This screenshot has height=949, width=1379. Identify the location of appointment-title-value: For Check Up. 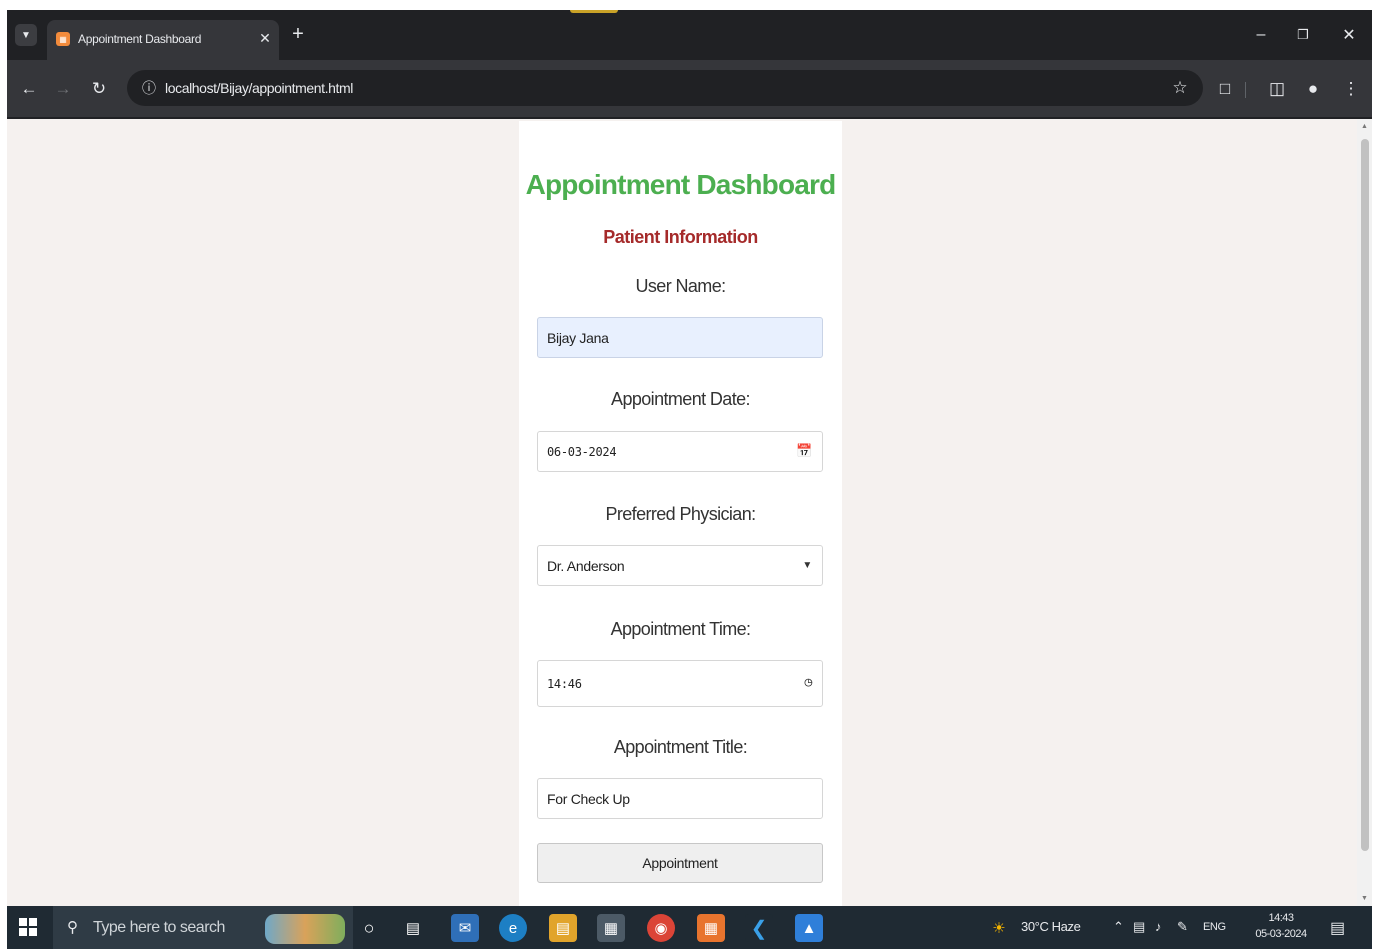
(588, 798).